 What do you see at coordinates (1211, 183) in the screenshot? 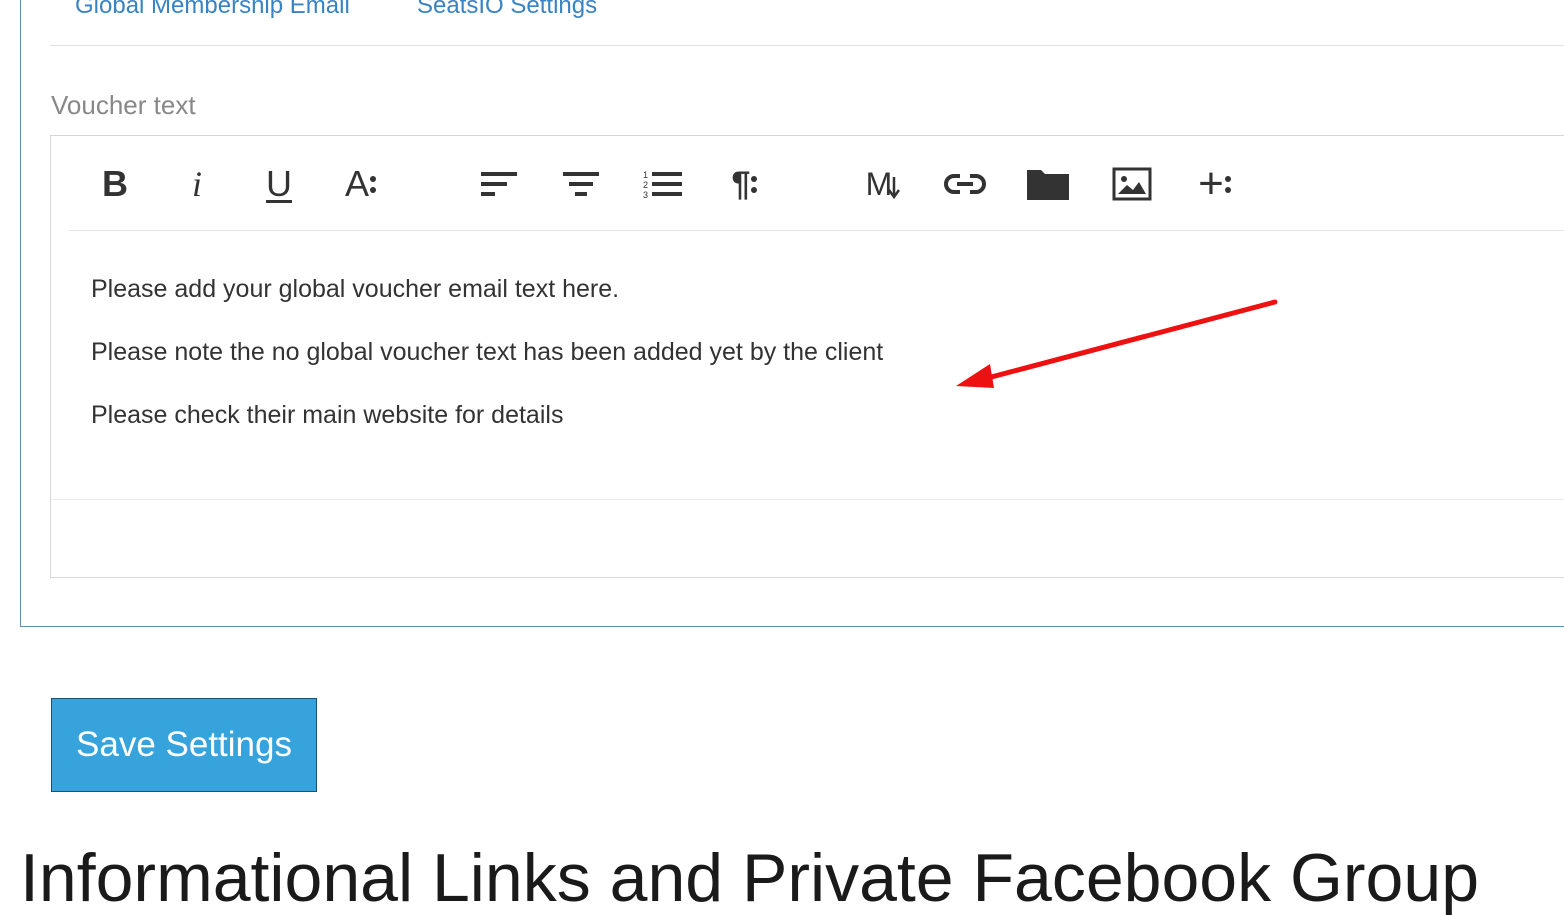
I see `insert-more-icon: +` at bounding box center [1211, 183].